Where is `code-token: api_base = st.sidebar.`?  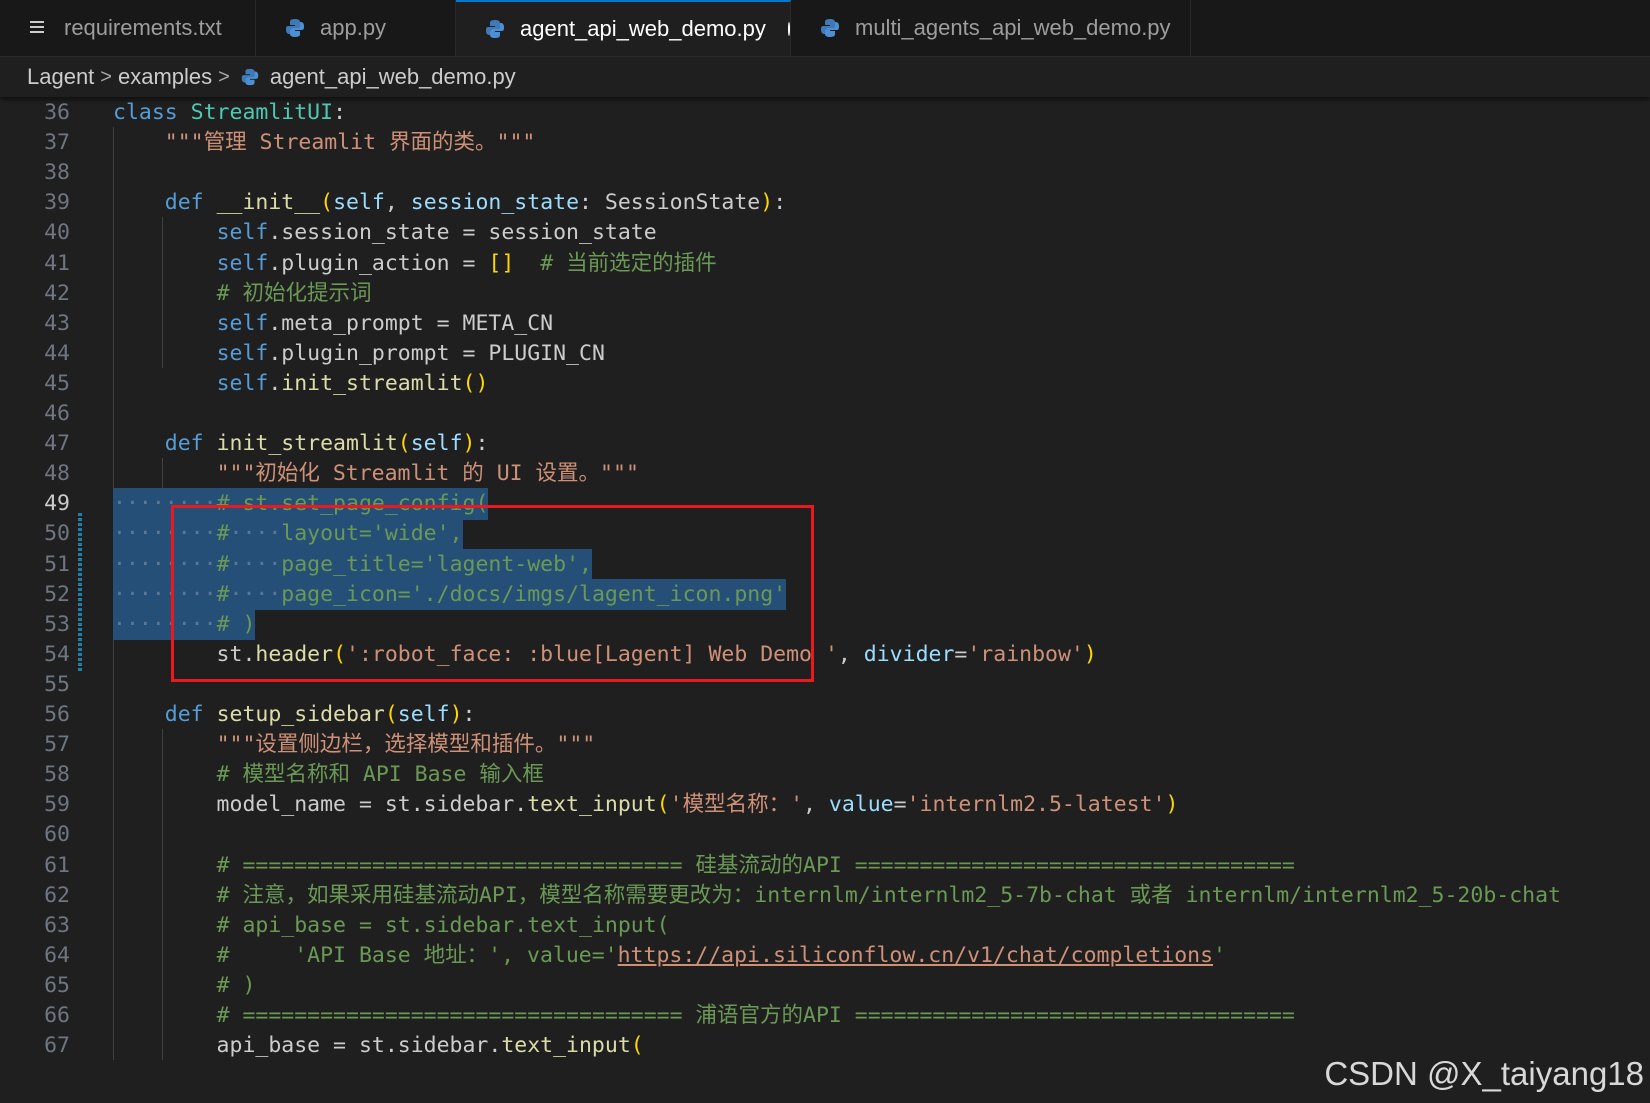
code-token: api_base = st.sidebar. is located at coordinates (307, 1046).